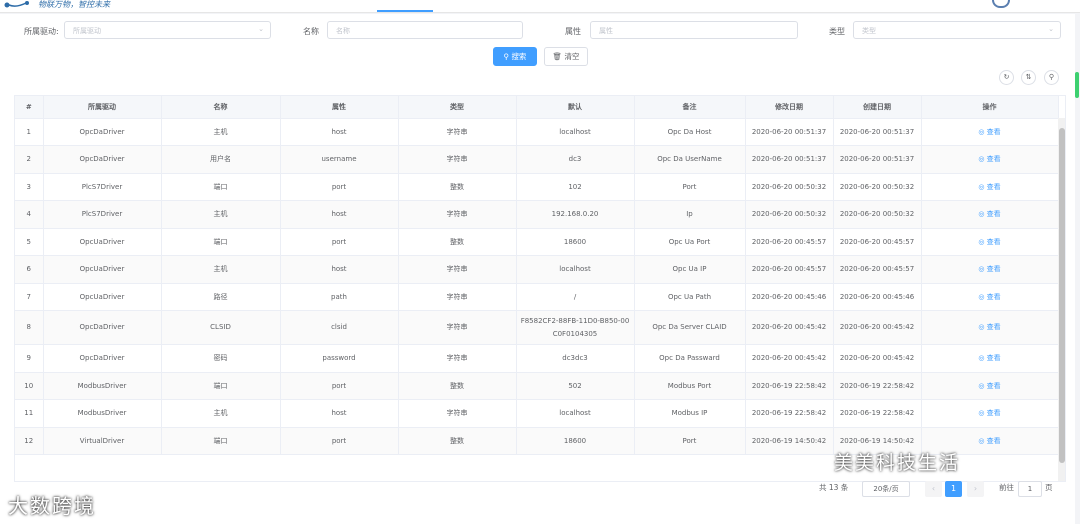 This screenshot has width=1080, height=524. What do you see at coordinates (694, 30) in the screenshot?
I see `attr-input: 属性` at bounding box center [694, 30].